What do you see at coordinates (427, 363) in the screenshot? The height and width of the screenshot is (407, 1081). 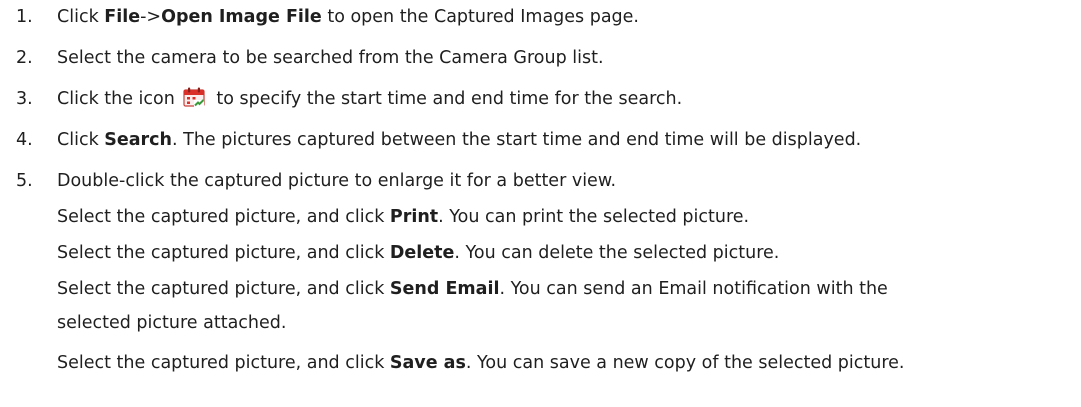 I see `save-as-label: Save as` at bounding box center [427, 363].